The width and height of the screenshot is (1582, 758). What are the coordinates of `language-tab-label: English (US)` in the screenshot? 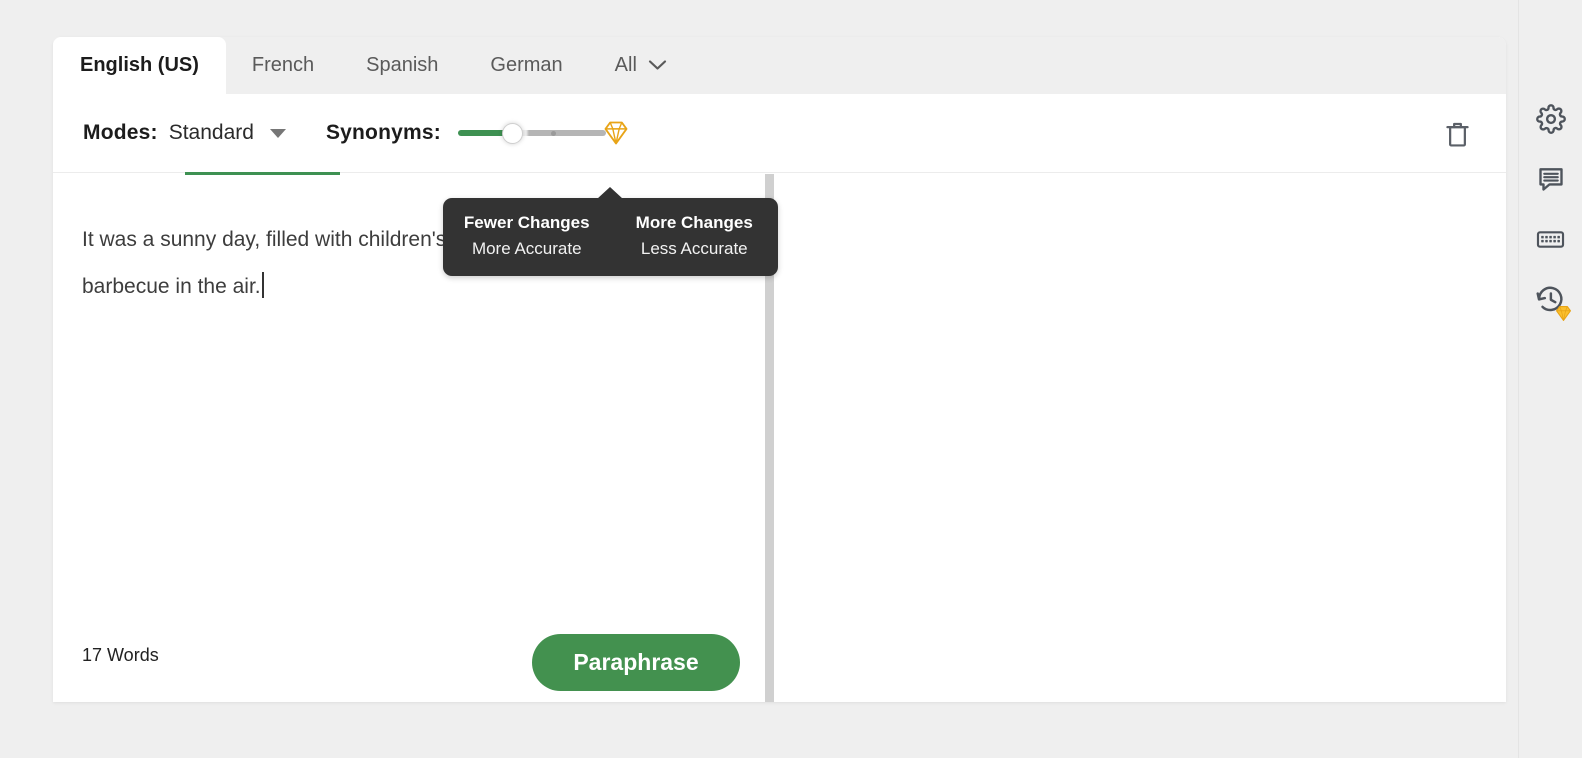 It's located at (139, 65).